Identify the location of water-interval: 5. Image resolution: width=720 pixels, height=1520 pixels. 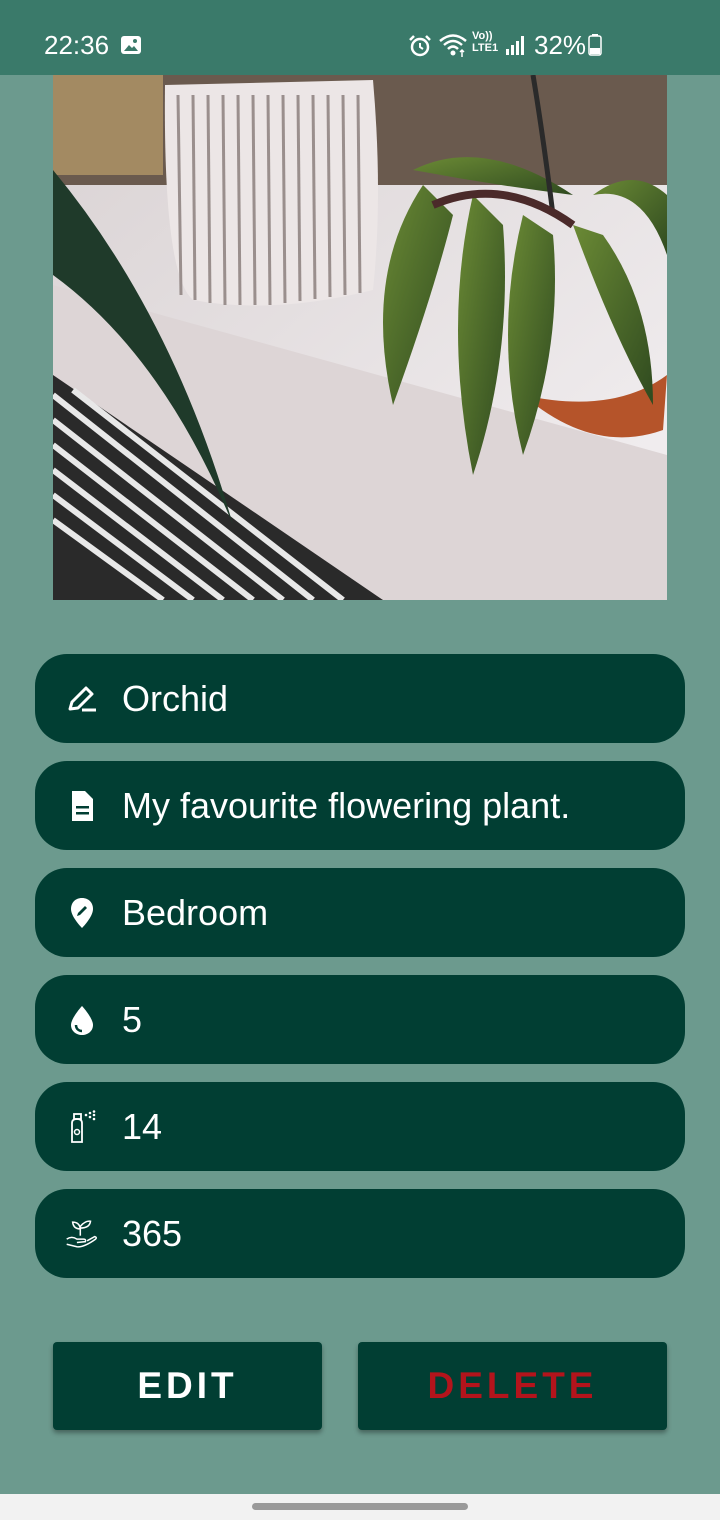
(132, 1019).